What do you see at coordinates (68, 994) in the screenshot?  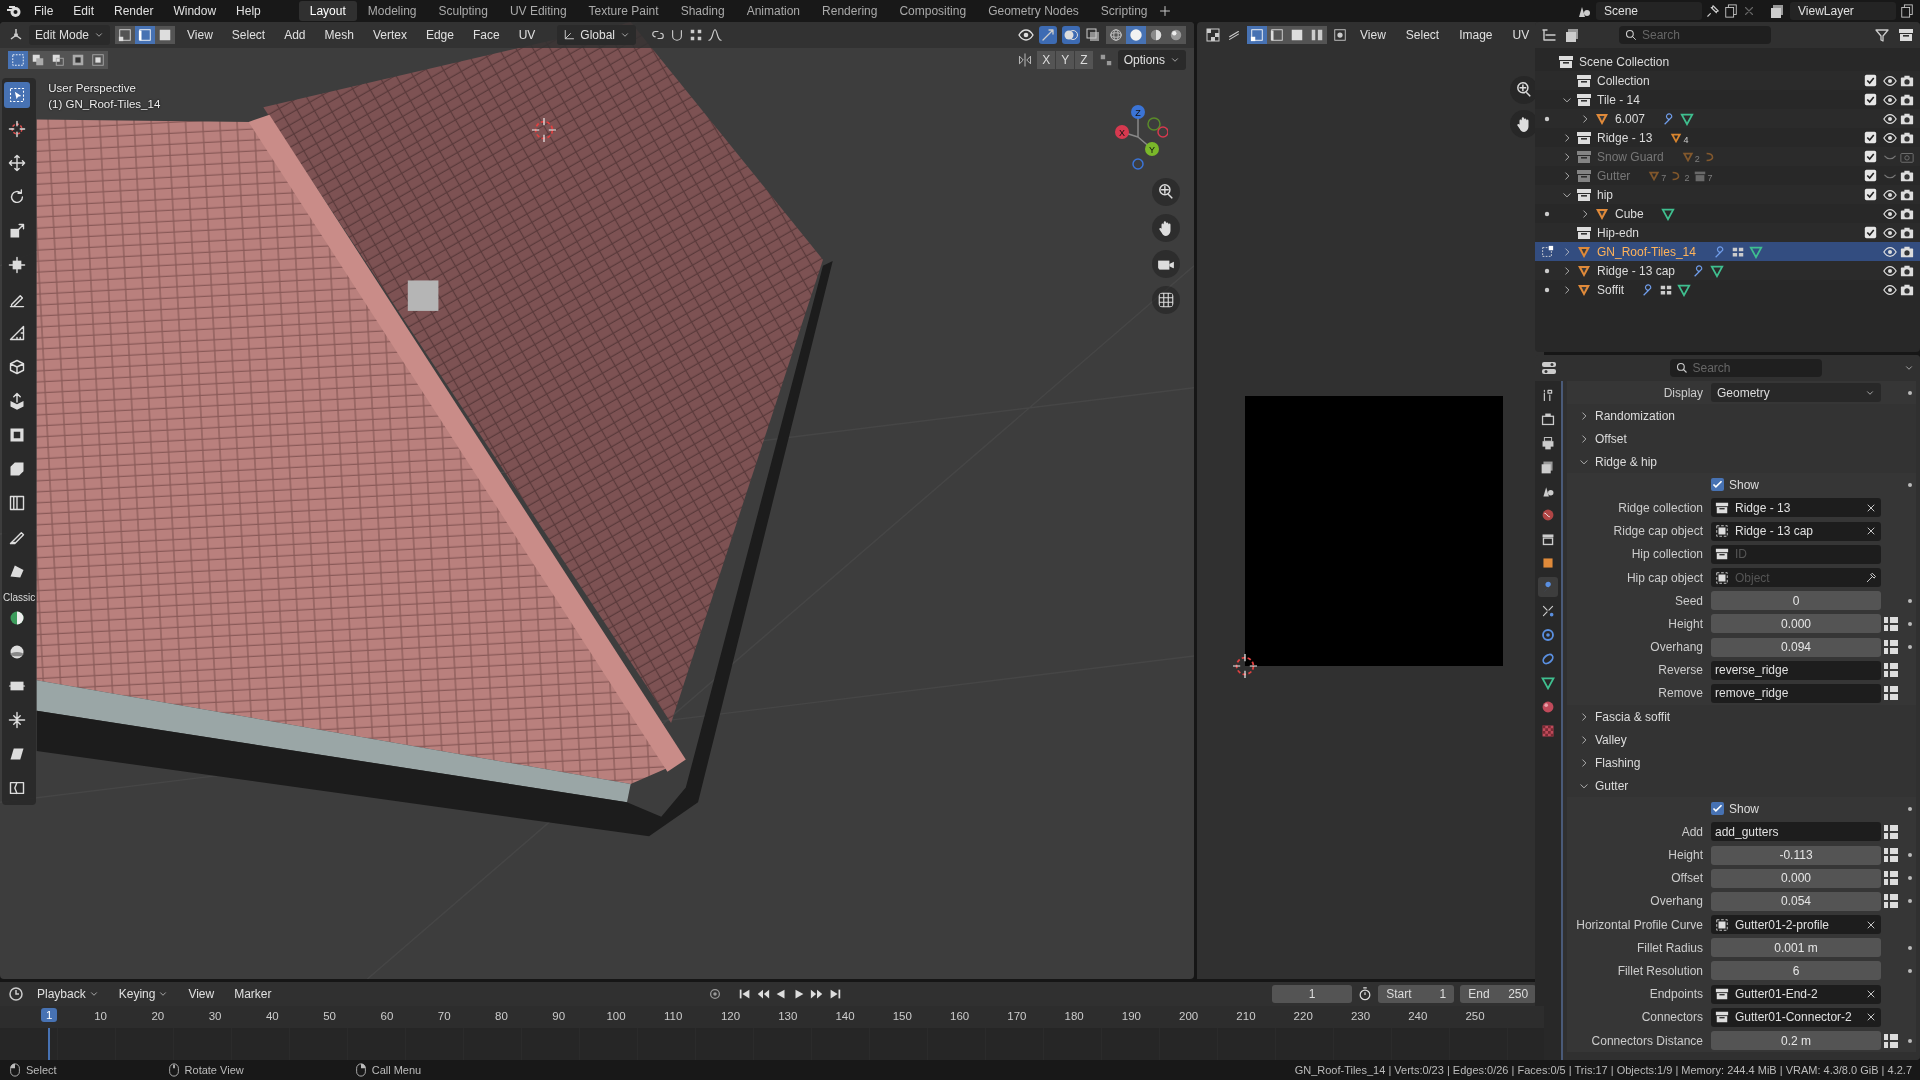 I see `menu-item: Playback` at bounding box center [68, 994].